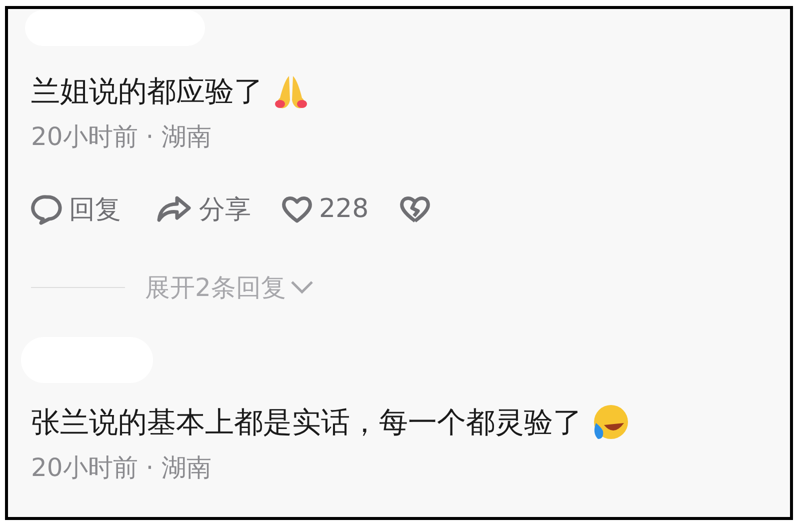 The image size is (798, 526). Describe the element at coordinates (147, 91) in the screenshot. I see `comment-text: 兰姐说的都应验了` at that location.